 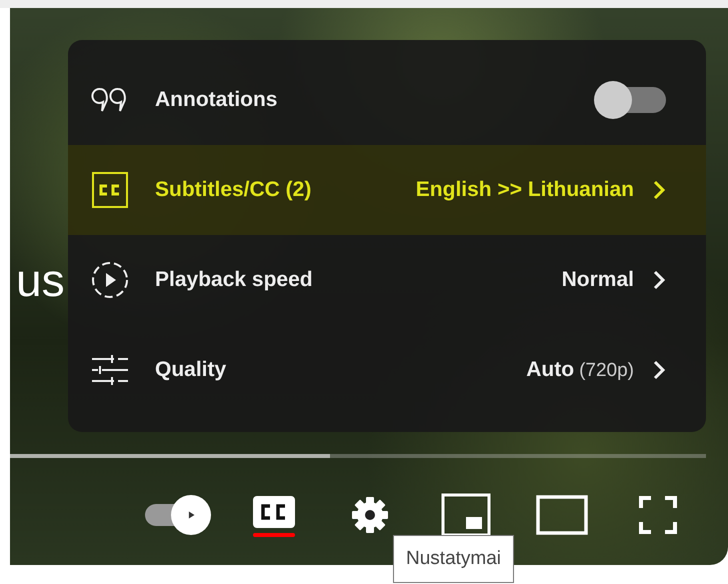 I want to click on menu-item: Playback speed Normal, so click(x=387, y=280).